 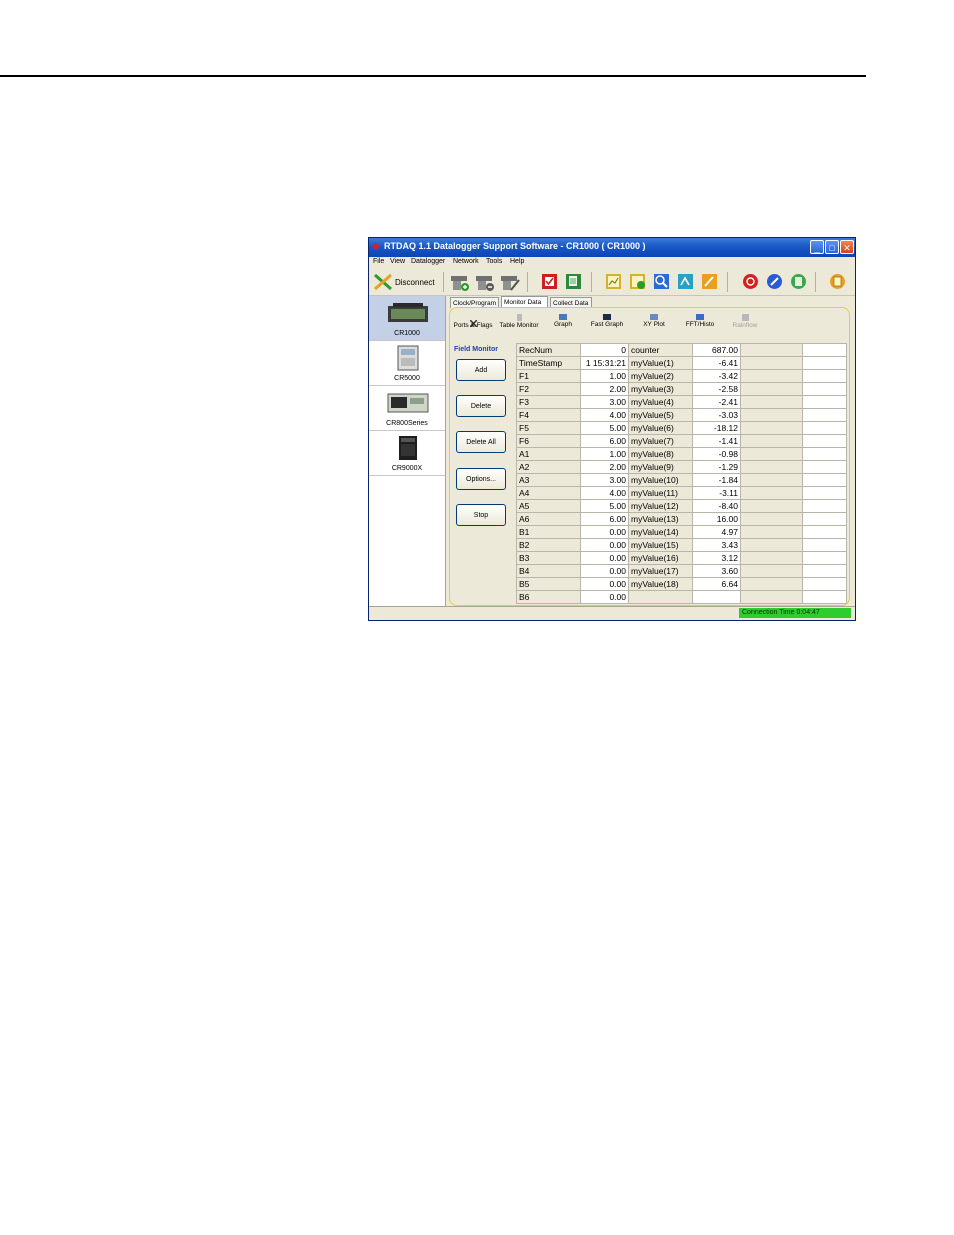 What do you see at coordinates (847, 247) in the screenshot?
I see `close-button: ✕` at bounding box center [847, 247].